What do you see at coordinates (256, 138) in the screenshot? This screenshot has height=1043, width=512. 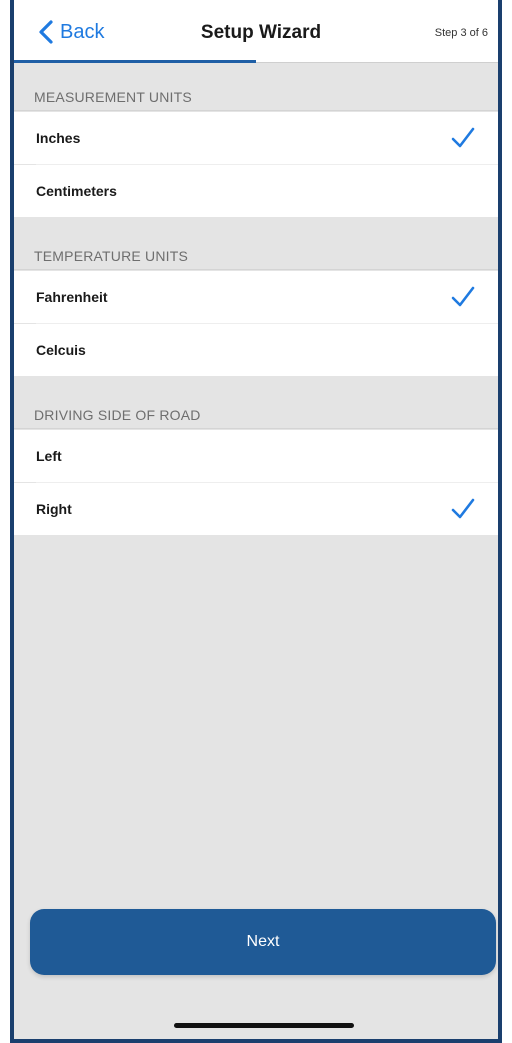 I see `option-row-inches: Inches` at bounding box center [256, 138].